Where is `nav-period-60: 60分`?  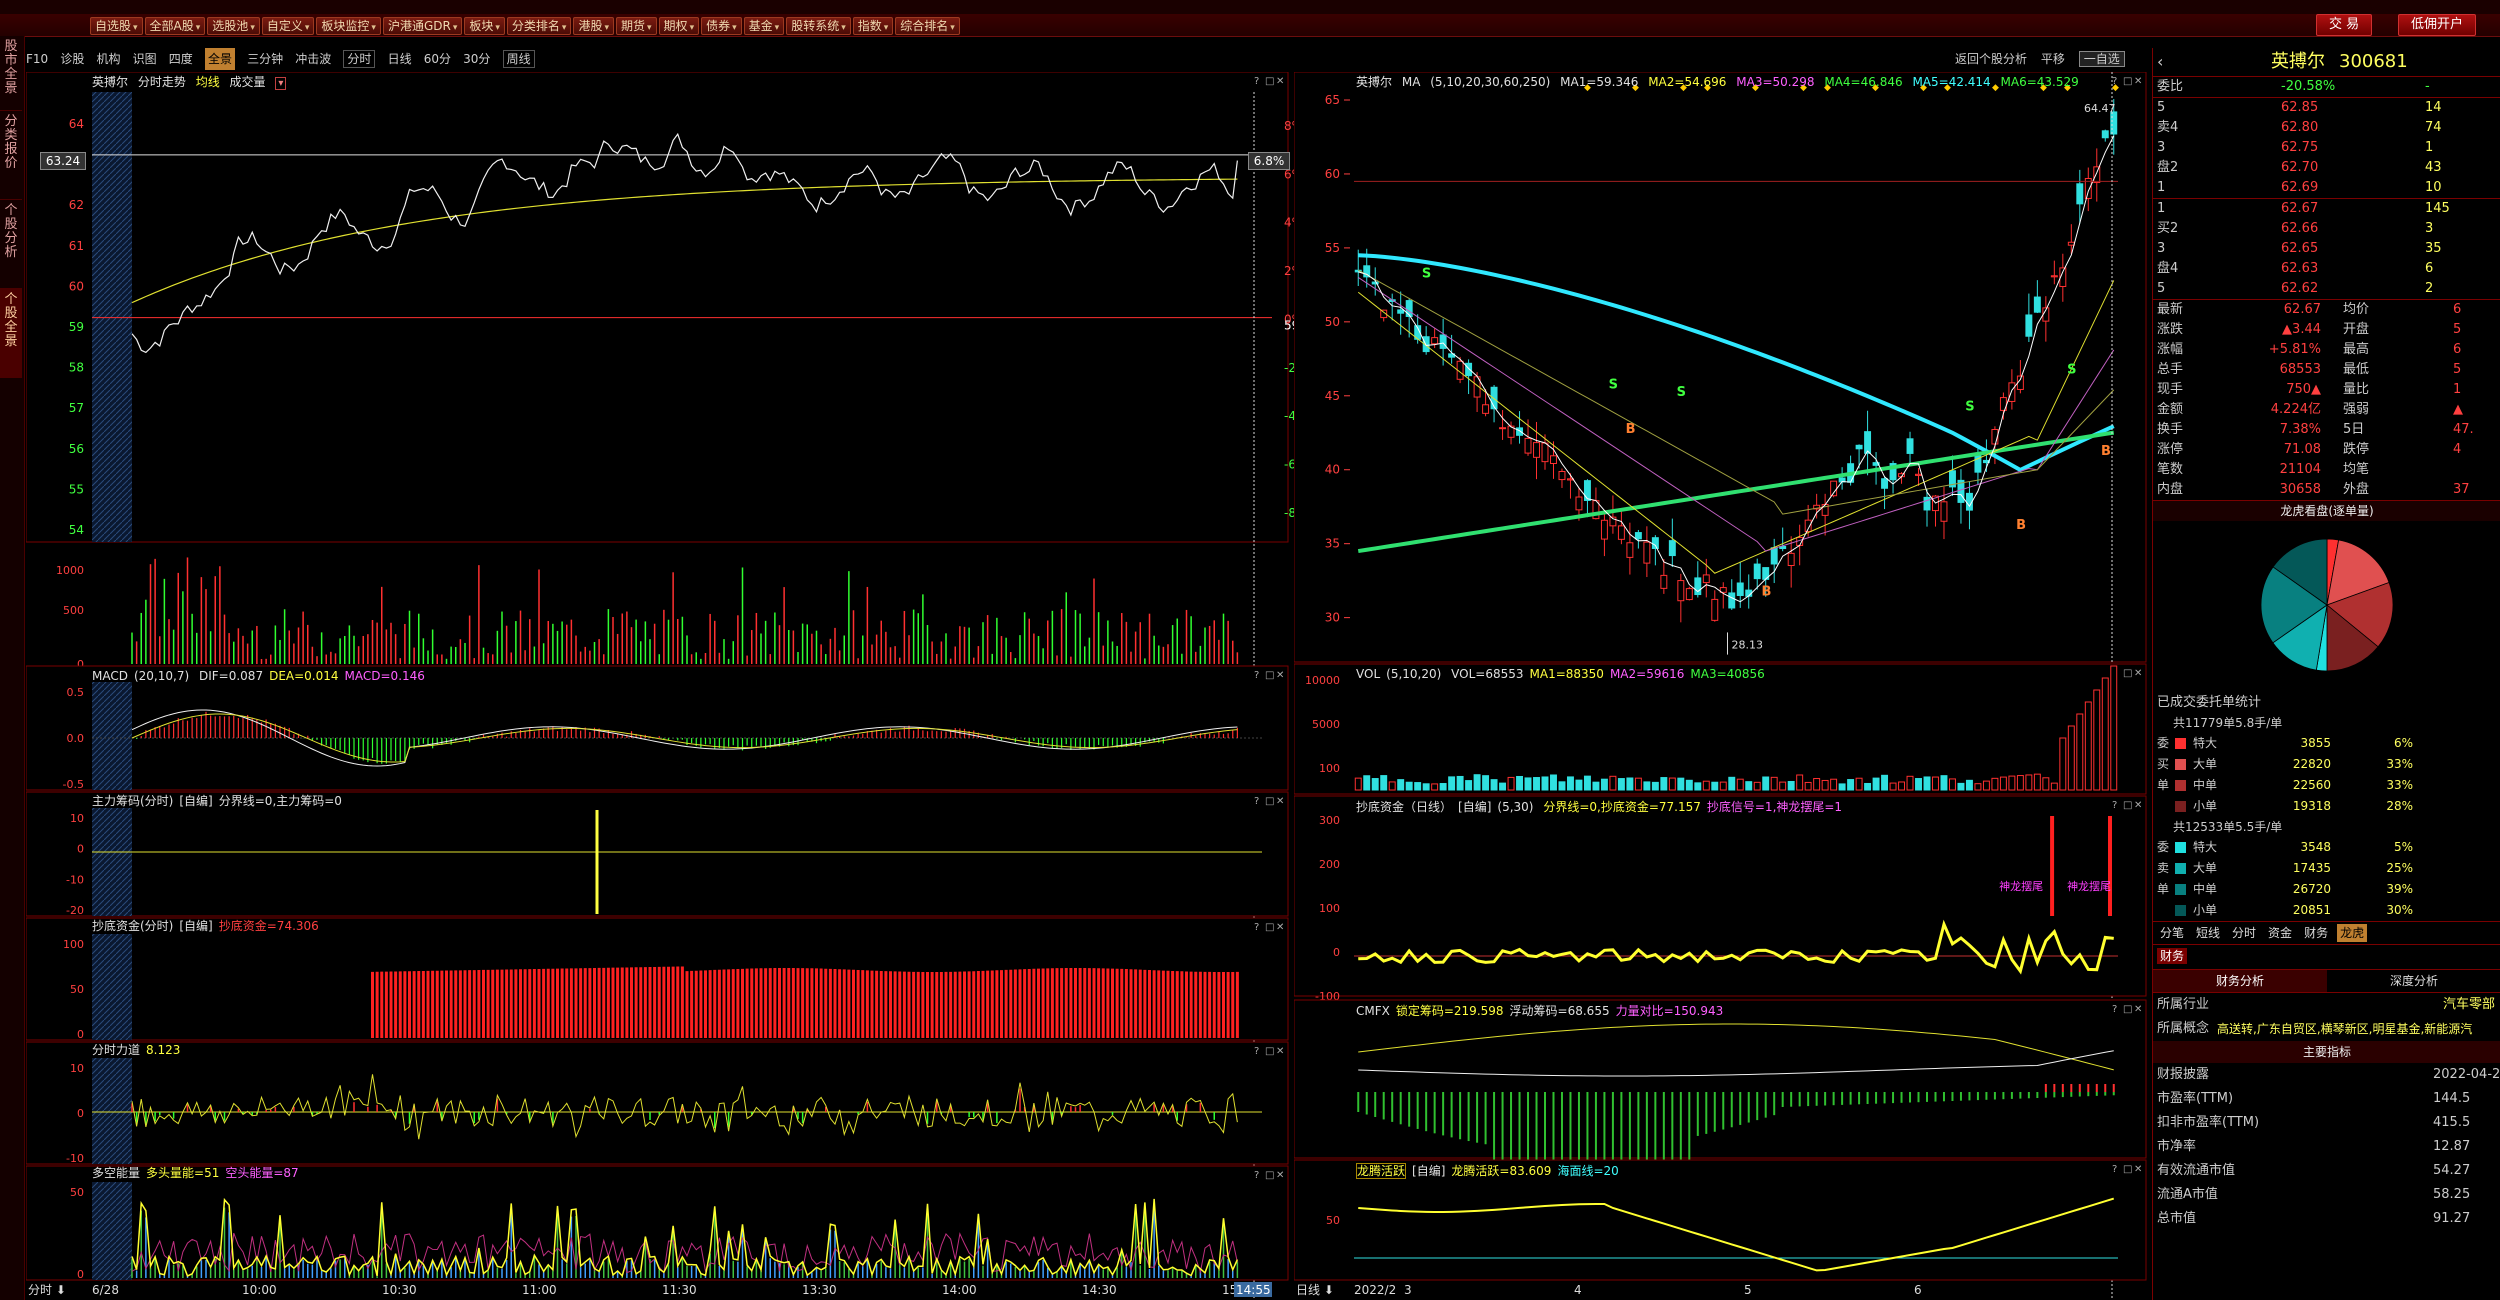
nav-period-60: 60分 is located at coordinates (437, 59).